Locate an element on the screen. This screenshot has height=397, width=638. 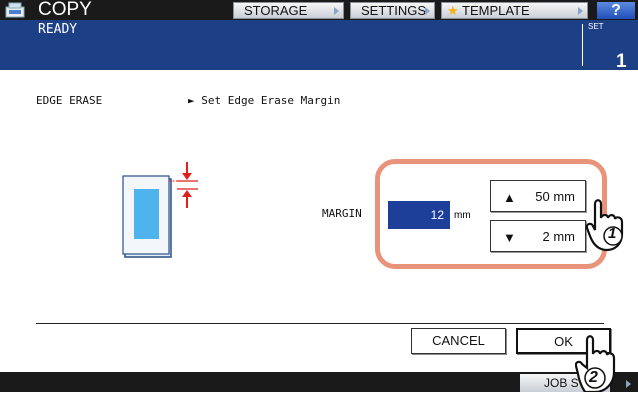
settings-button: SETTINGS is located at coordinates (392, 10).